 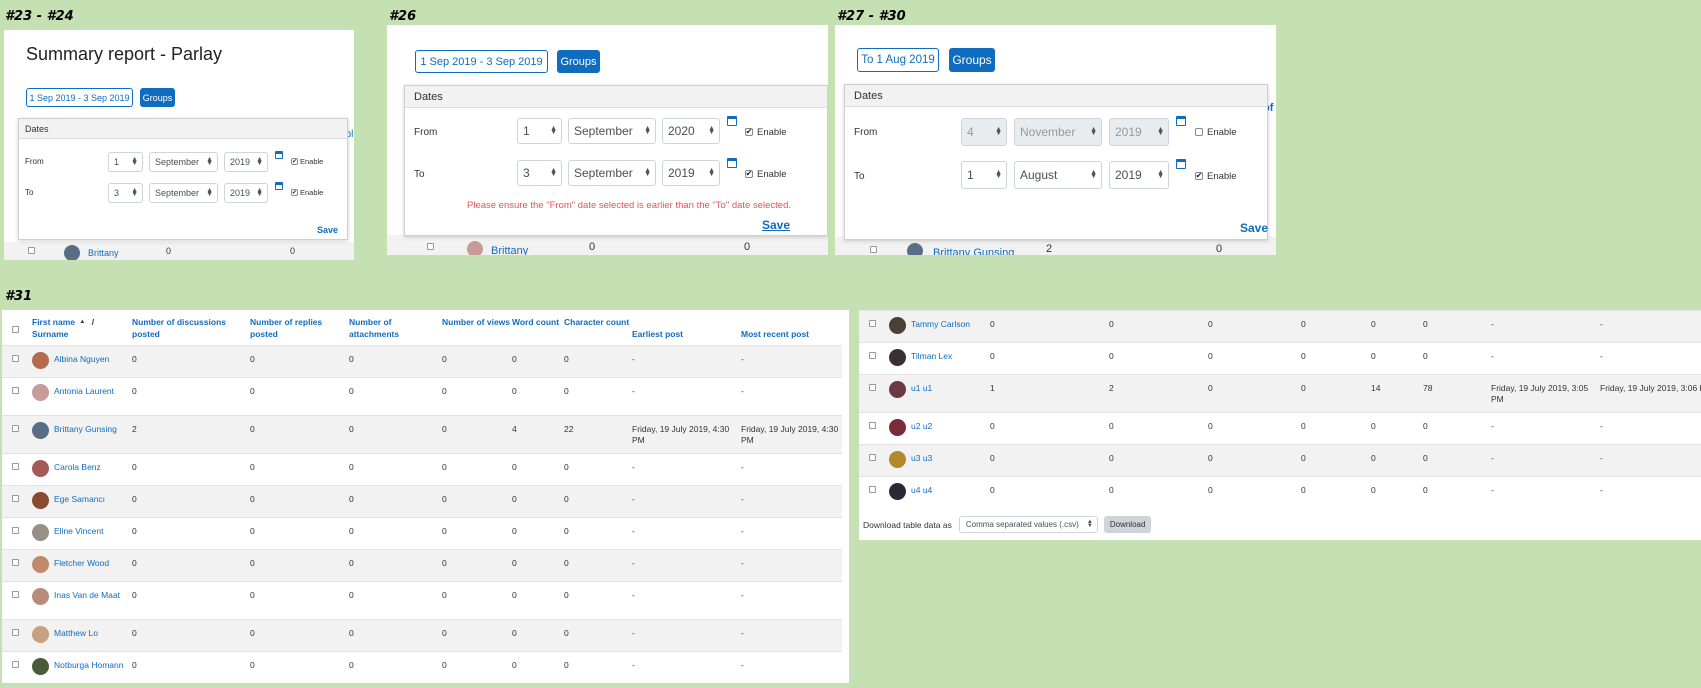 I want to click on to-day-select: 1 ▲ ▼, so click(x=984, y=175).